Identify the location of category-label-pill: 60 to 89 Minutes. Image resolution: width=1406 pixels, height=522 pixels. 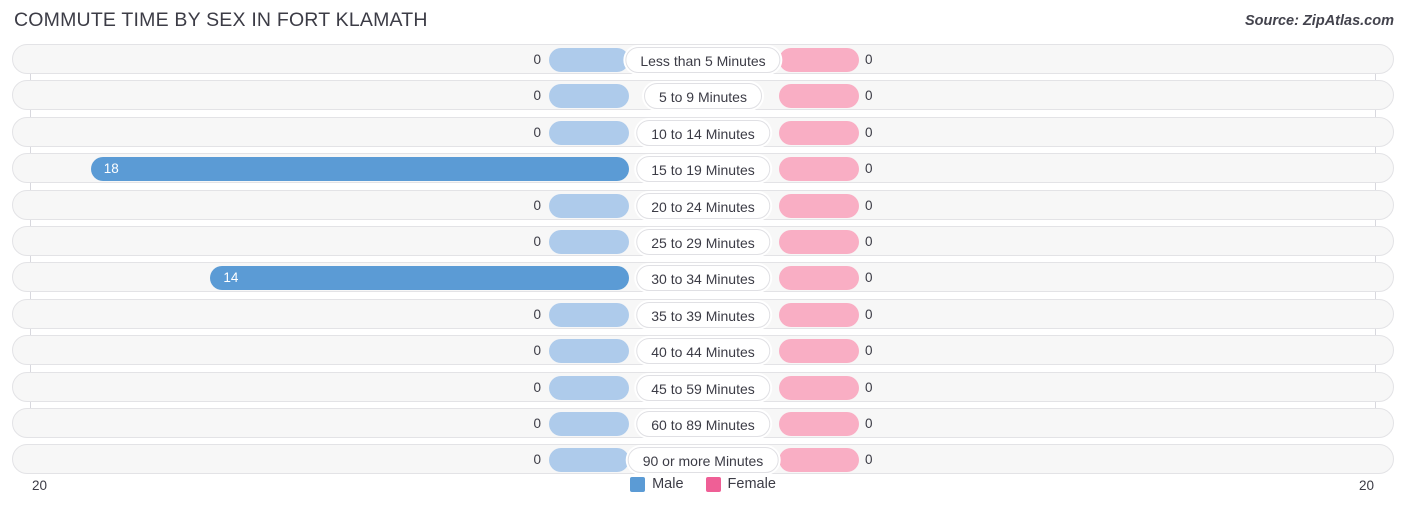
(703, 423).